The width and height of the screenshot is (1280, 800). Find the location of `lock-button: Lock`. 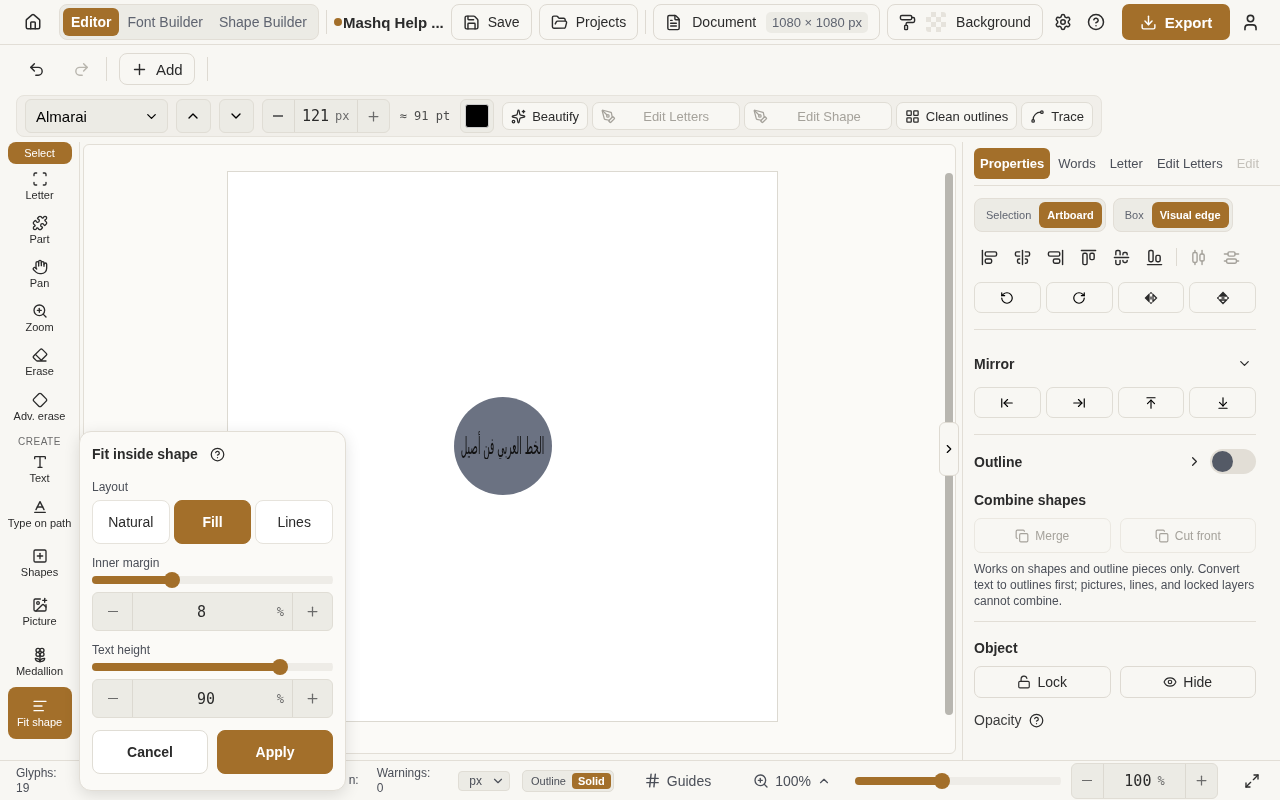

lock-button: Lock is located at coordinates (1042, 682).